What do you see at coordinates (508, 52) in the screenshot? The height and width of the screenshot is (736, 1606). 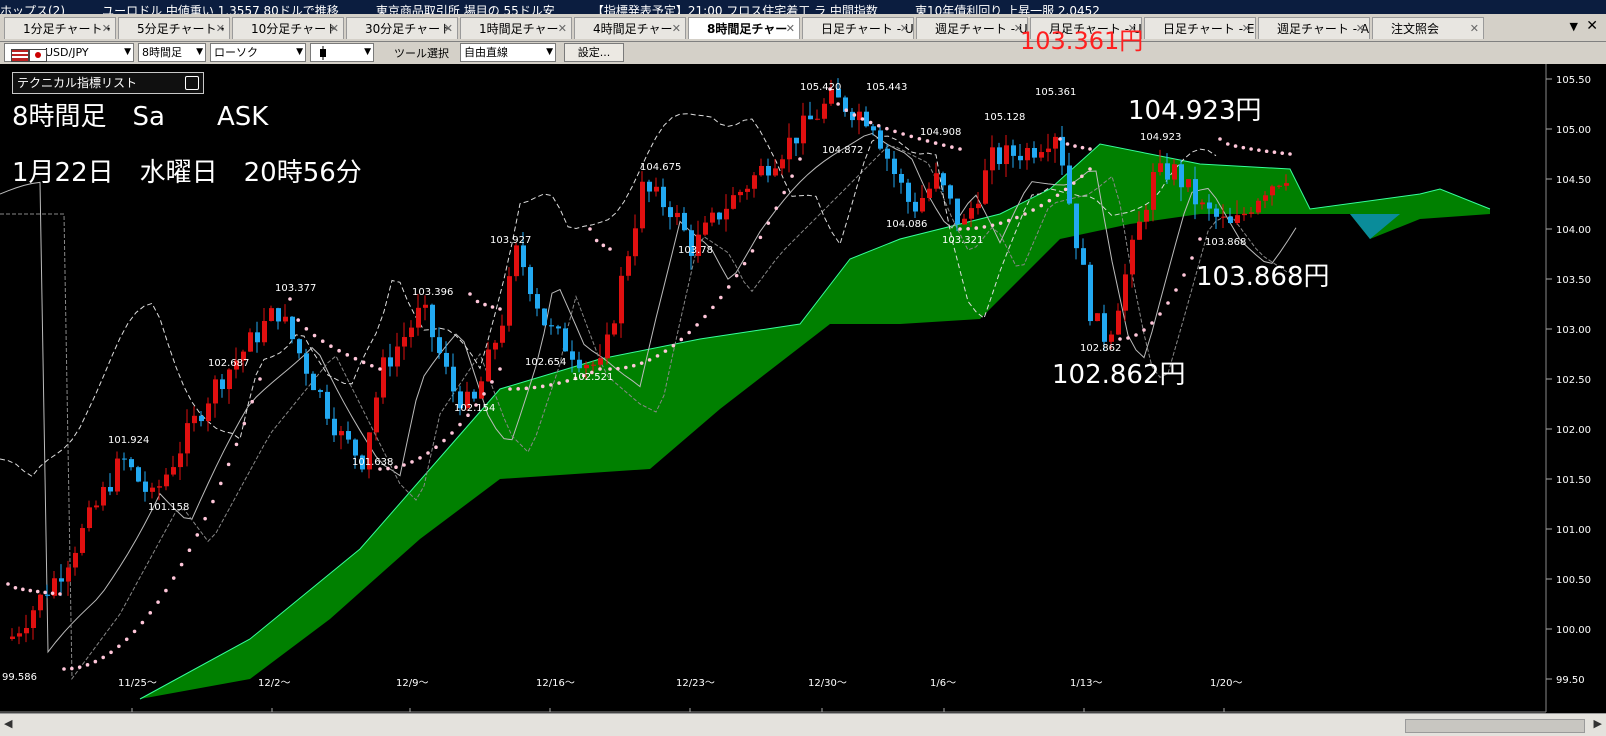 I see `drawing-tool-select: 自由直線 ▼` at bounding box center [508, 52].